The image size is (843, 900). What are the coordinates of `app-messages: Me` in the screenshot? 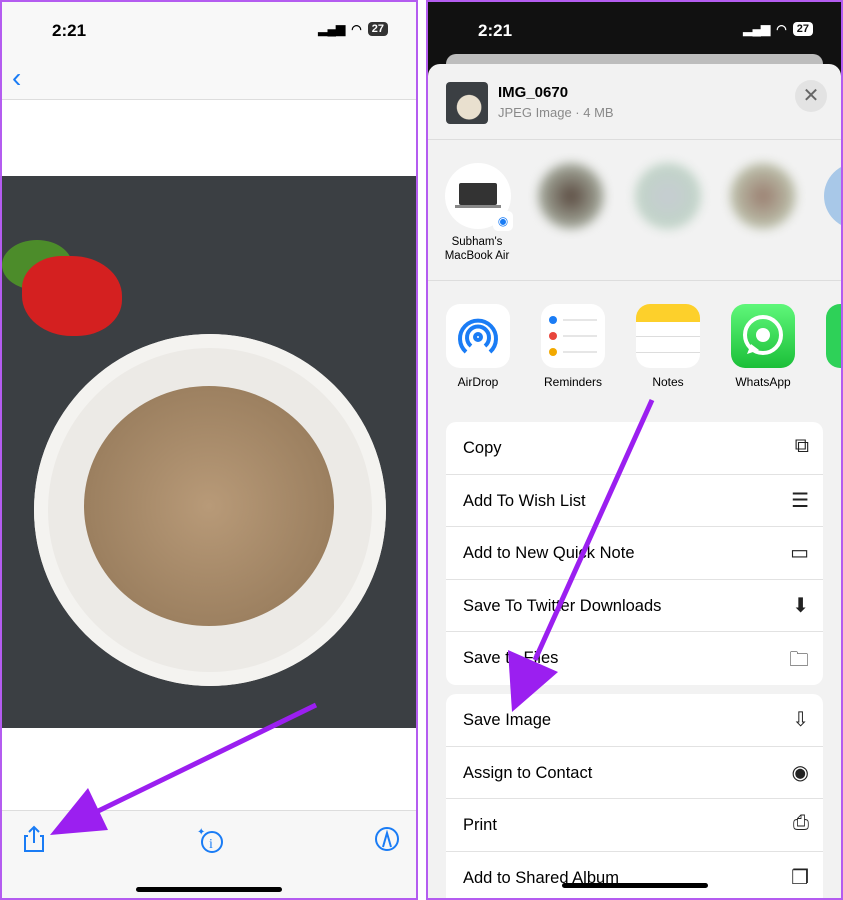 It's located at (833, 346).